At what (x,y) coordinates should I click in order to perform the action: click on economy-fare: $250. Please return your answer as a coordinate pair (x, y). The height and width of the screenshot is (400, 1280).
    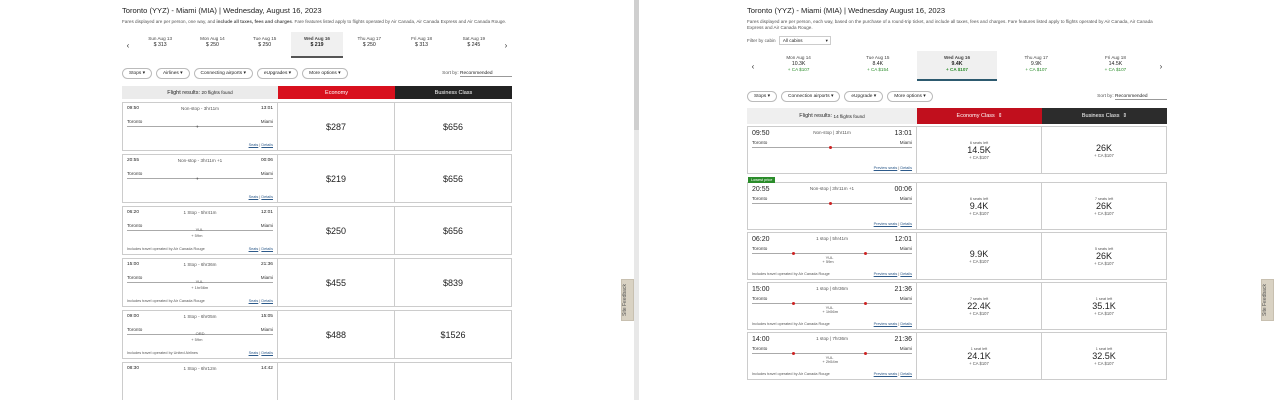
    Looking at the image, I should click on (335, 230).